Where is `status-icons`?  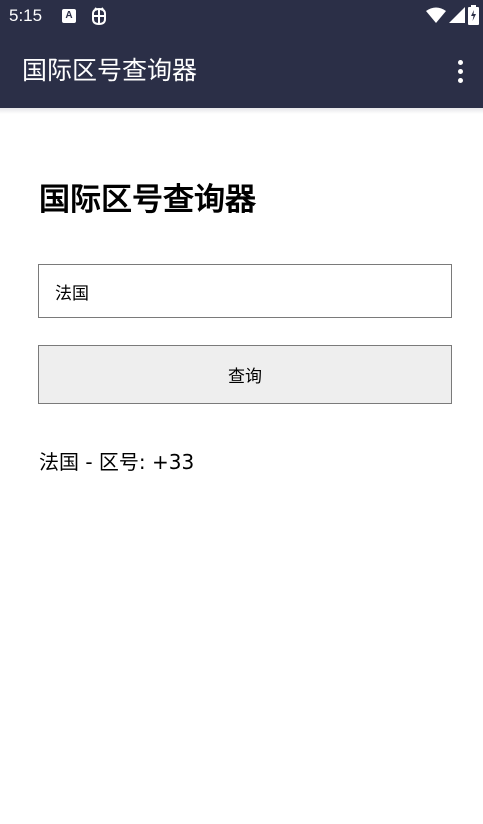 status-icons is located at coordinates (452, 17).